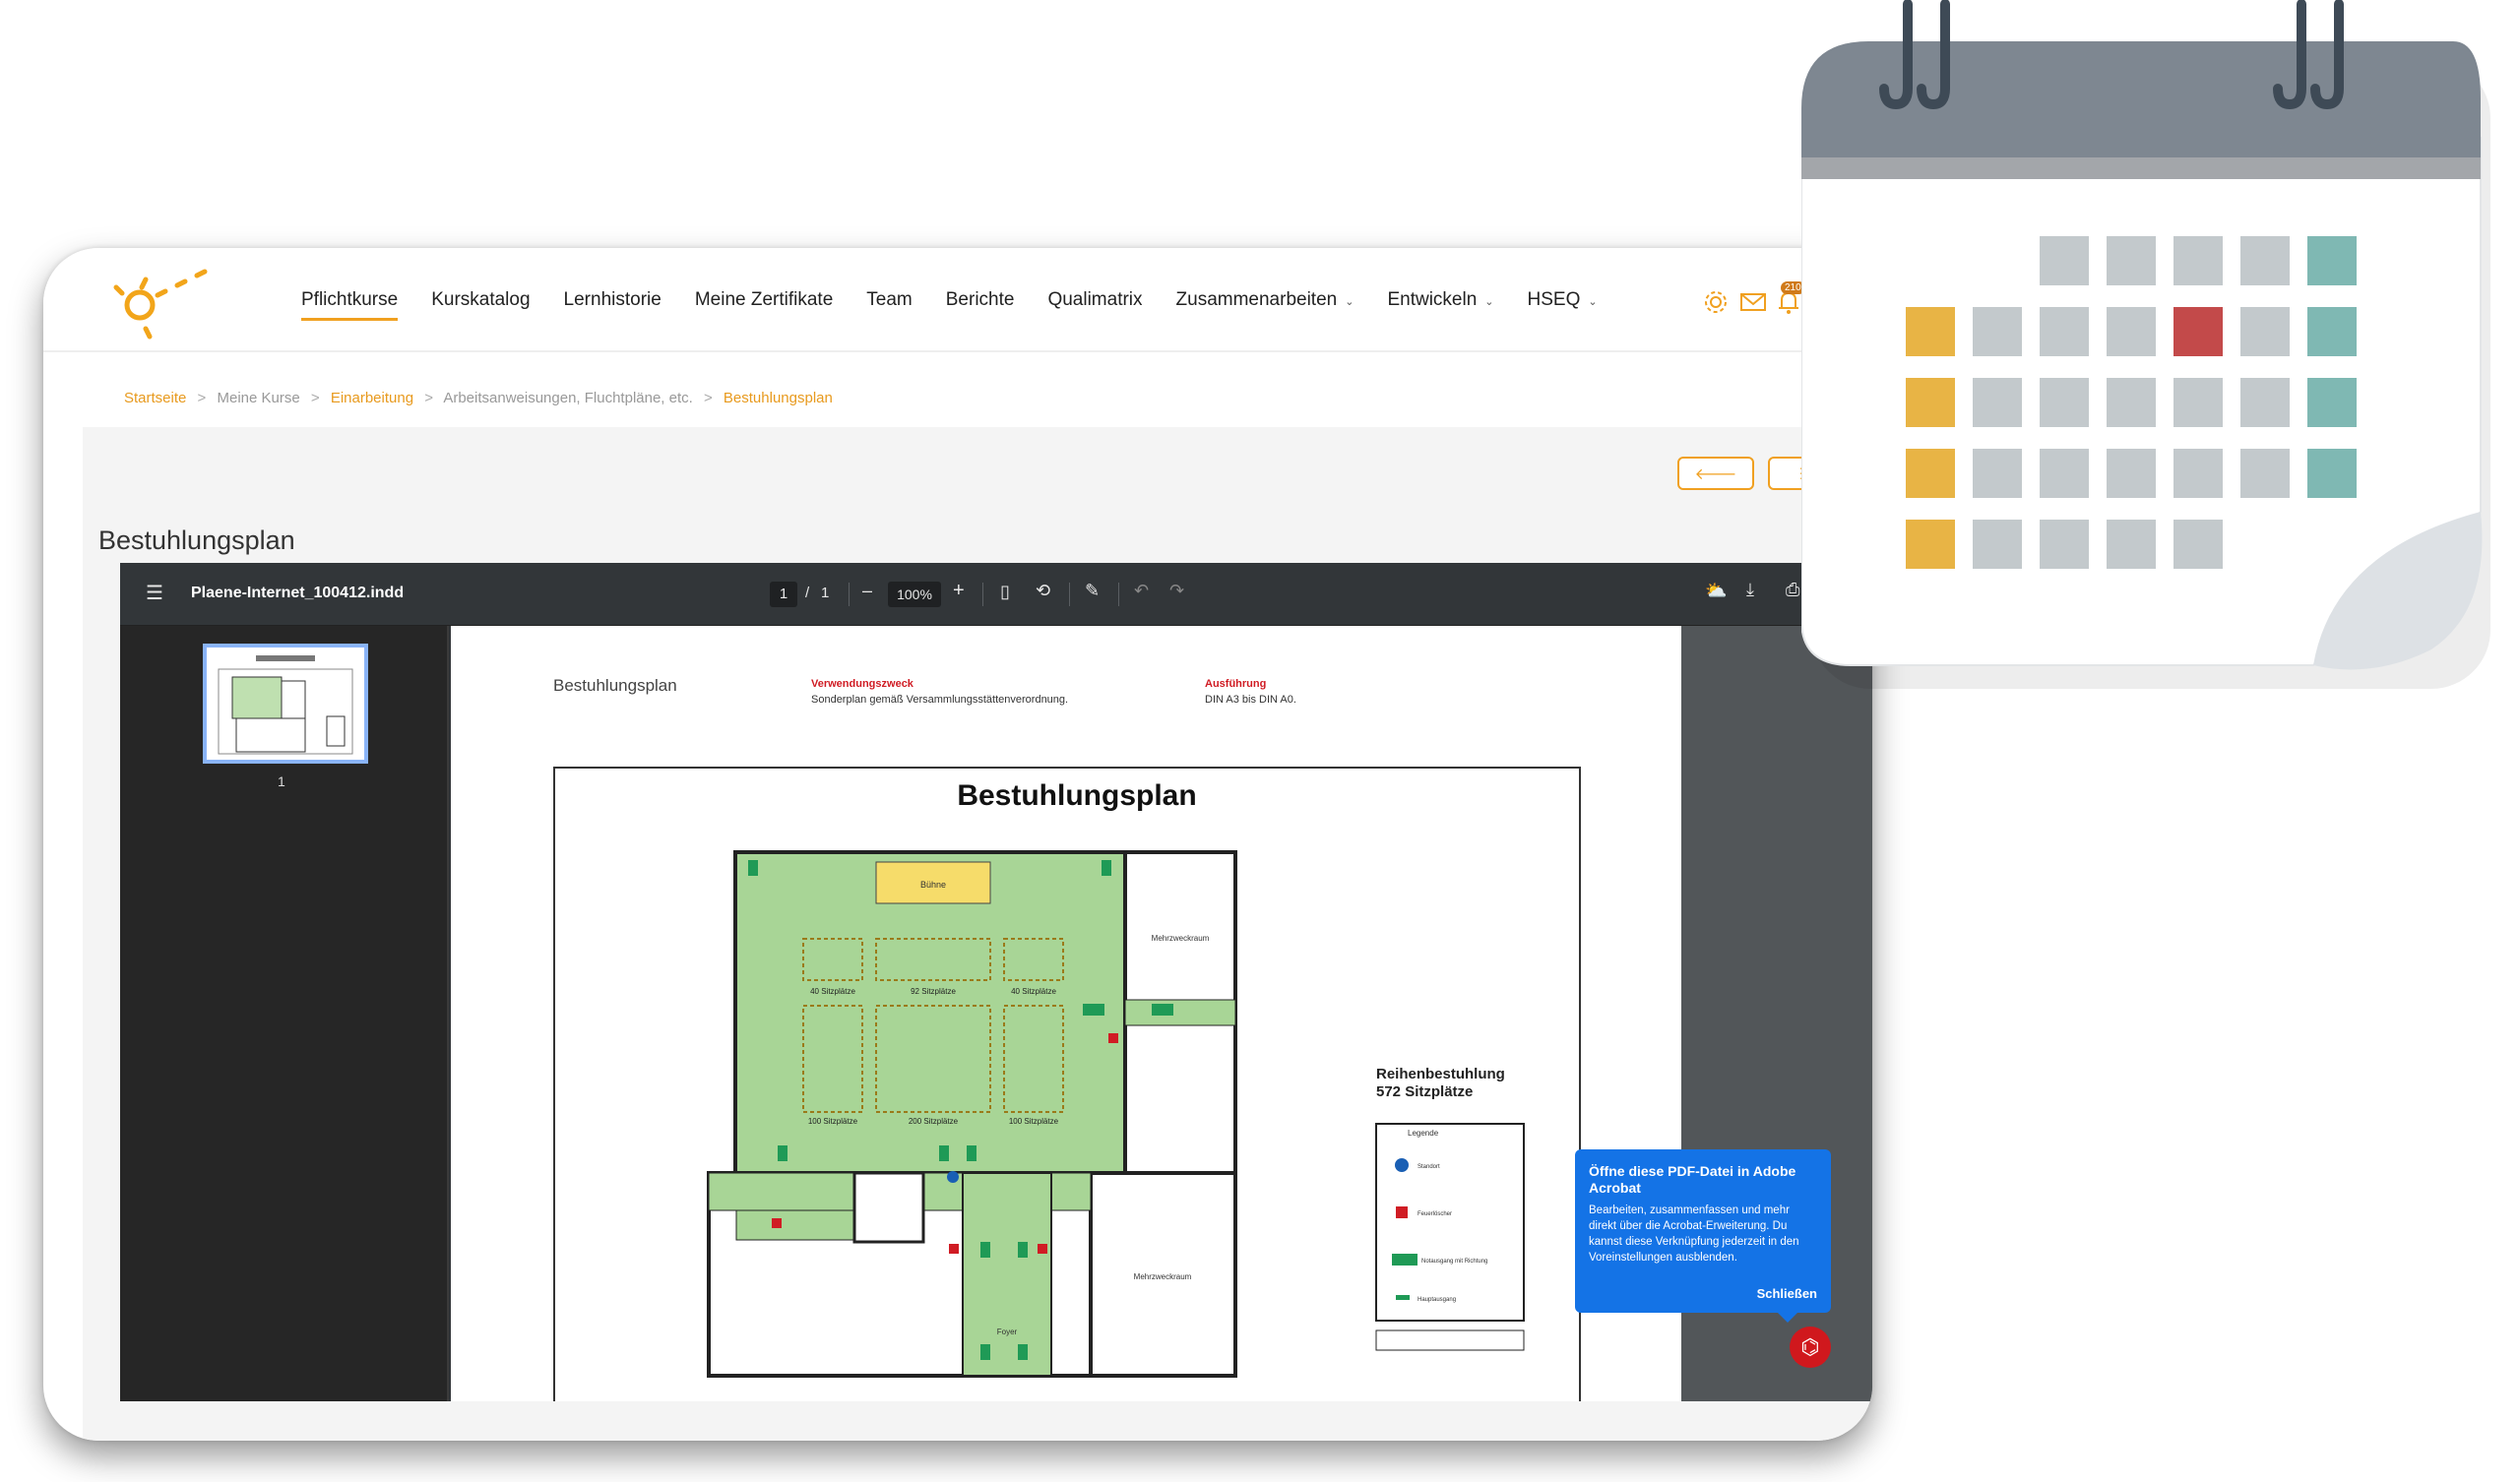 The width and height of the screenshot is (2520, 1482). What do you see at coordinates (1423, 1133) in the screenshot?
I see `legend-title: Legende` at bounding box center [1423, 1133].